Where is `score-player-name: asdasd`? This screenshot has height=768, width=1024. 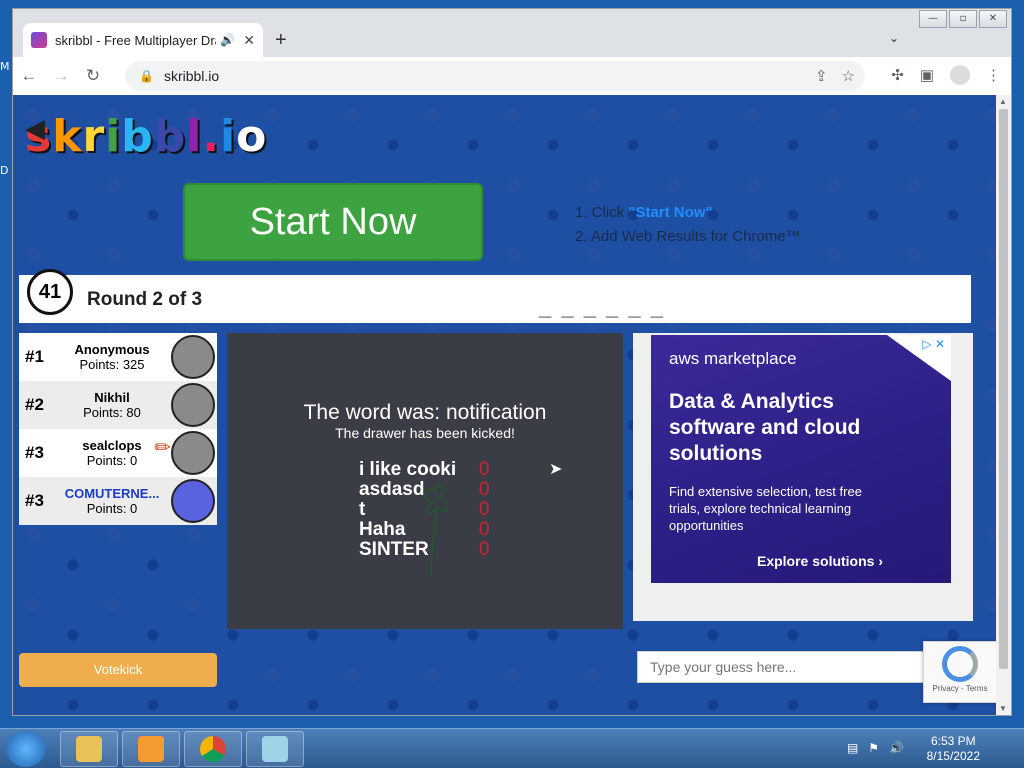 score-player-name: asdasd is located at coordinates (392, 489).